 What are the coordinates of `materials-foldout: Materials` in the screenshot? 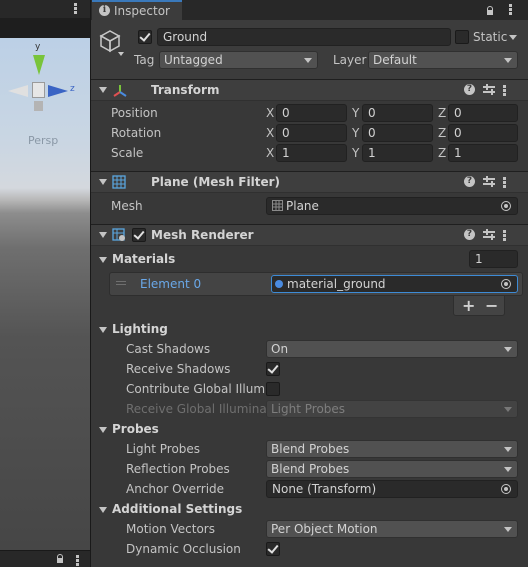 It's located at (137, 259).